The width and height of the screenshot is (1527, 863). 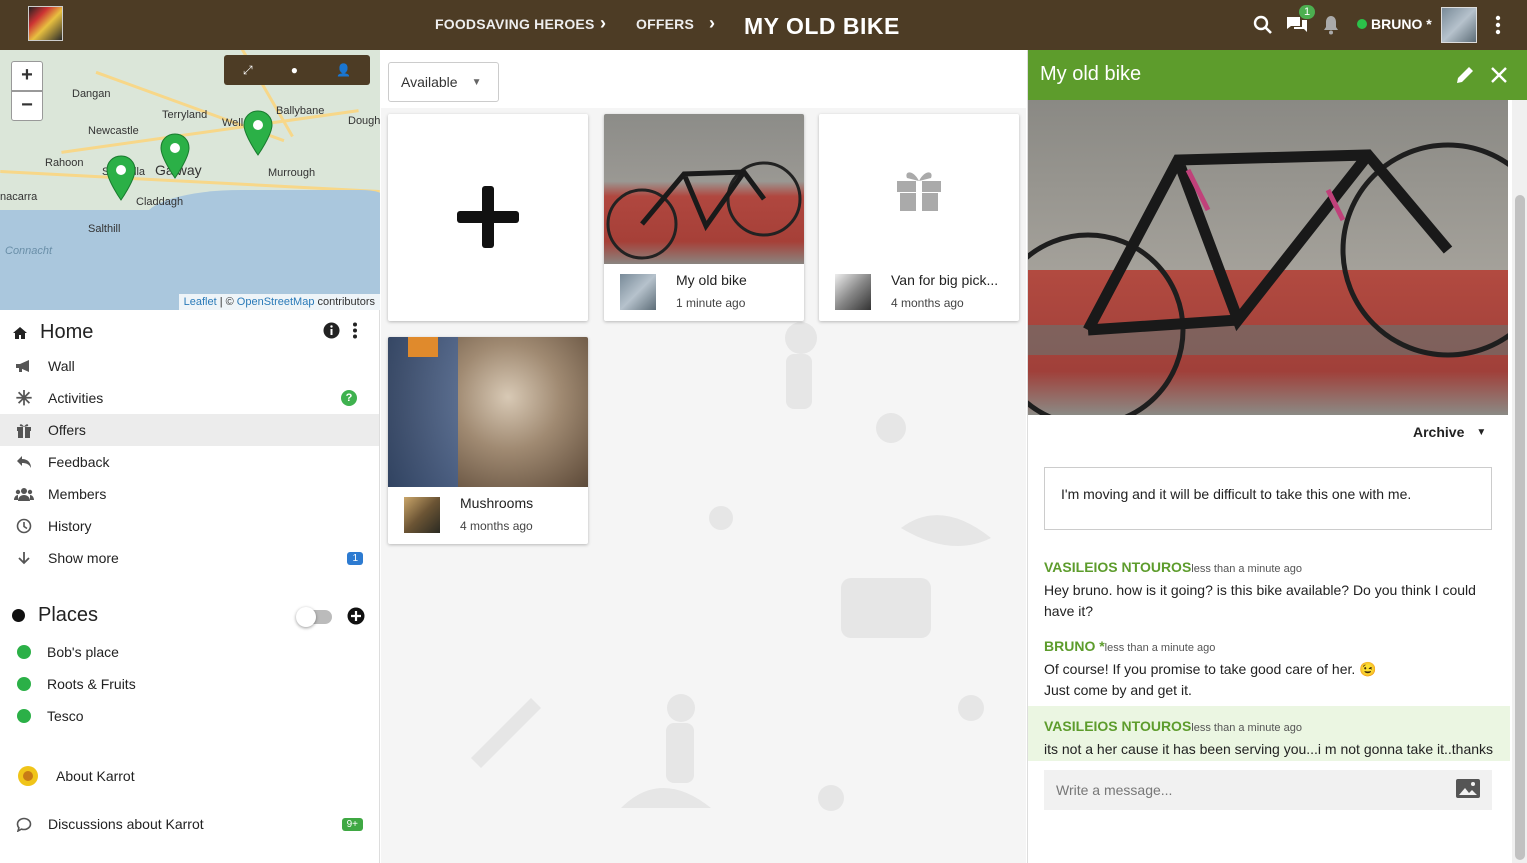 I want to click on offer-time: 4 months ago, so click(x=496, y=526).